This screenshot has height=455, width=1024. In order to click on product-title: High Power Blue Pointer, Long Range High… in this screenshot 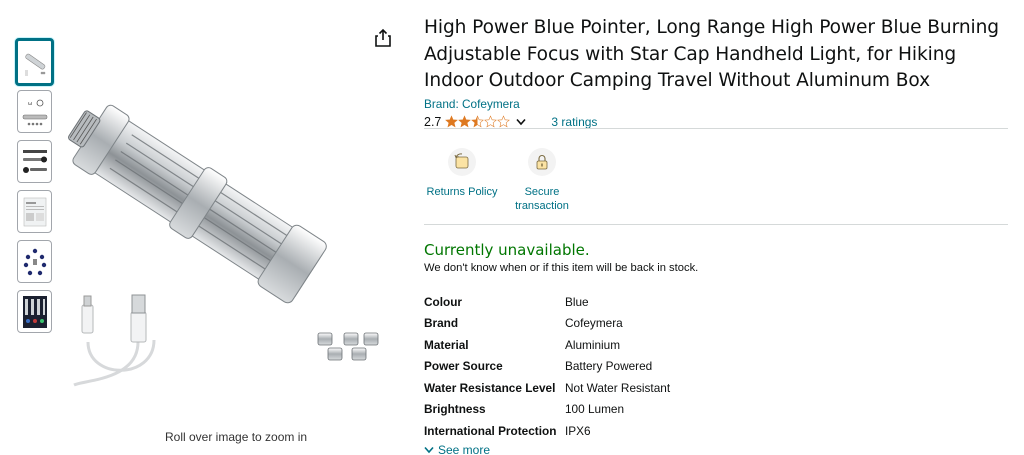, I will do `click(711, 54)`.